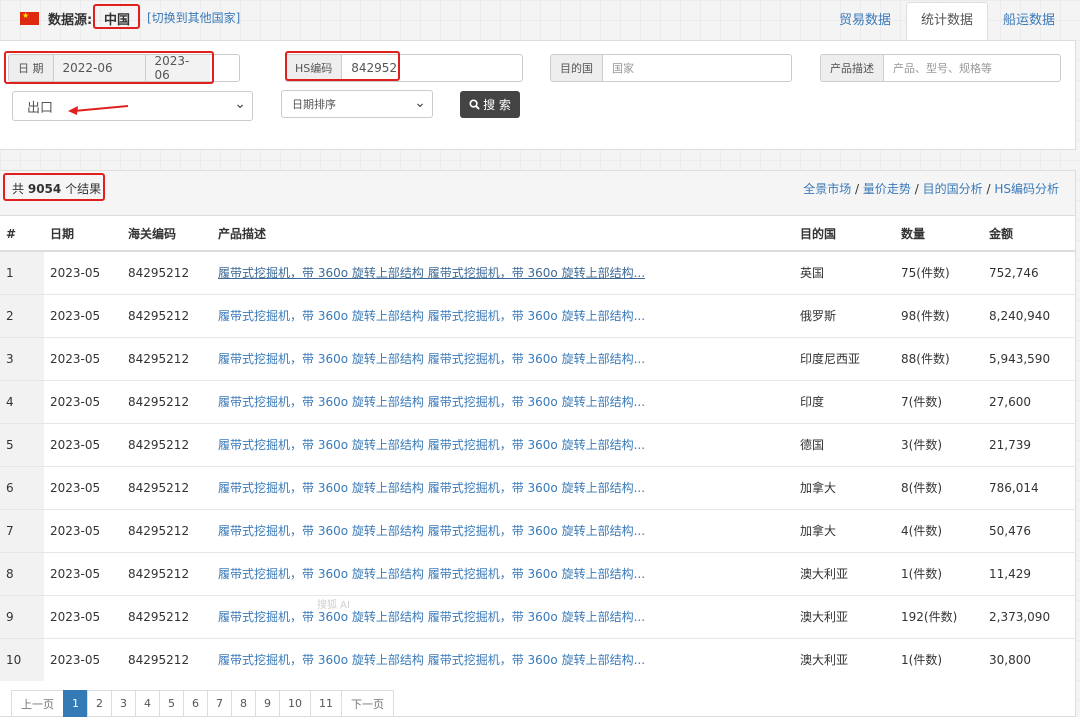  I want to click on prev-page-button: 上一页, so click(37, 703).